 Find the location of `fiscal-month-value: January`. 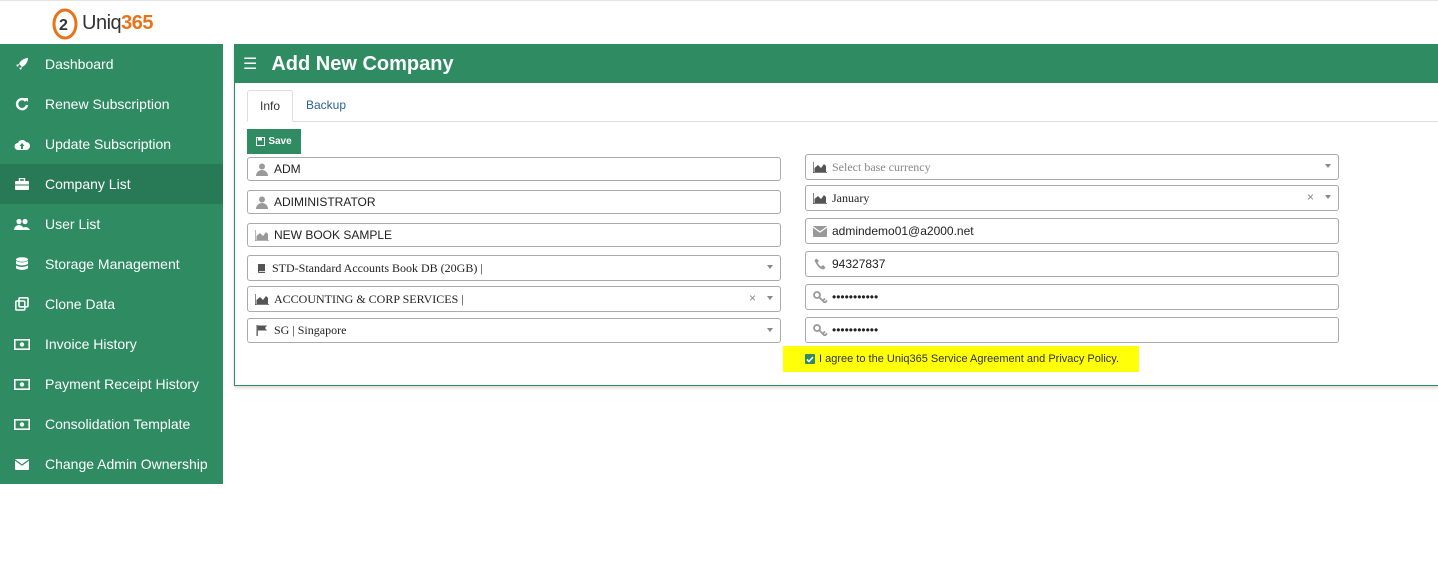

fiscal-month-value: January is located at coordinates (851, 197).